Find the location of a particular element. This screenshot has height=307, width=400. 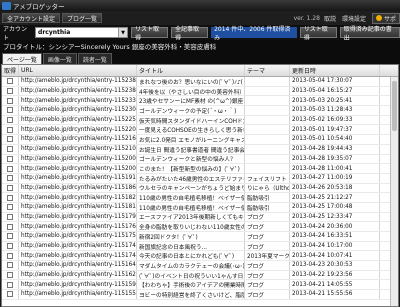

column-header-fetch: 取得 is located at coordinates (10, 70).